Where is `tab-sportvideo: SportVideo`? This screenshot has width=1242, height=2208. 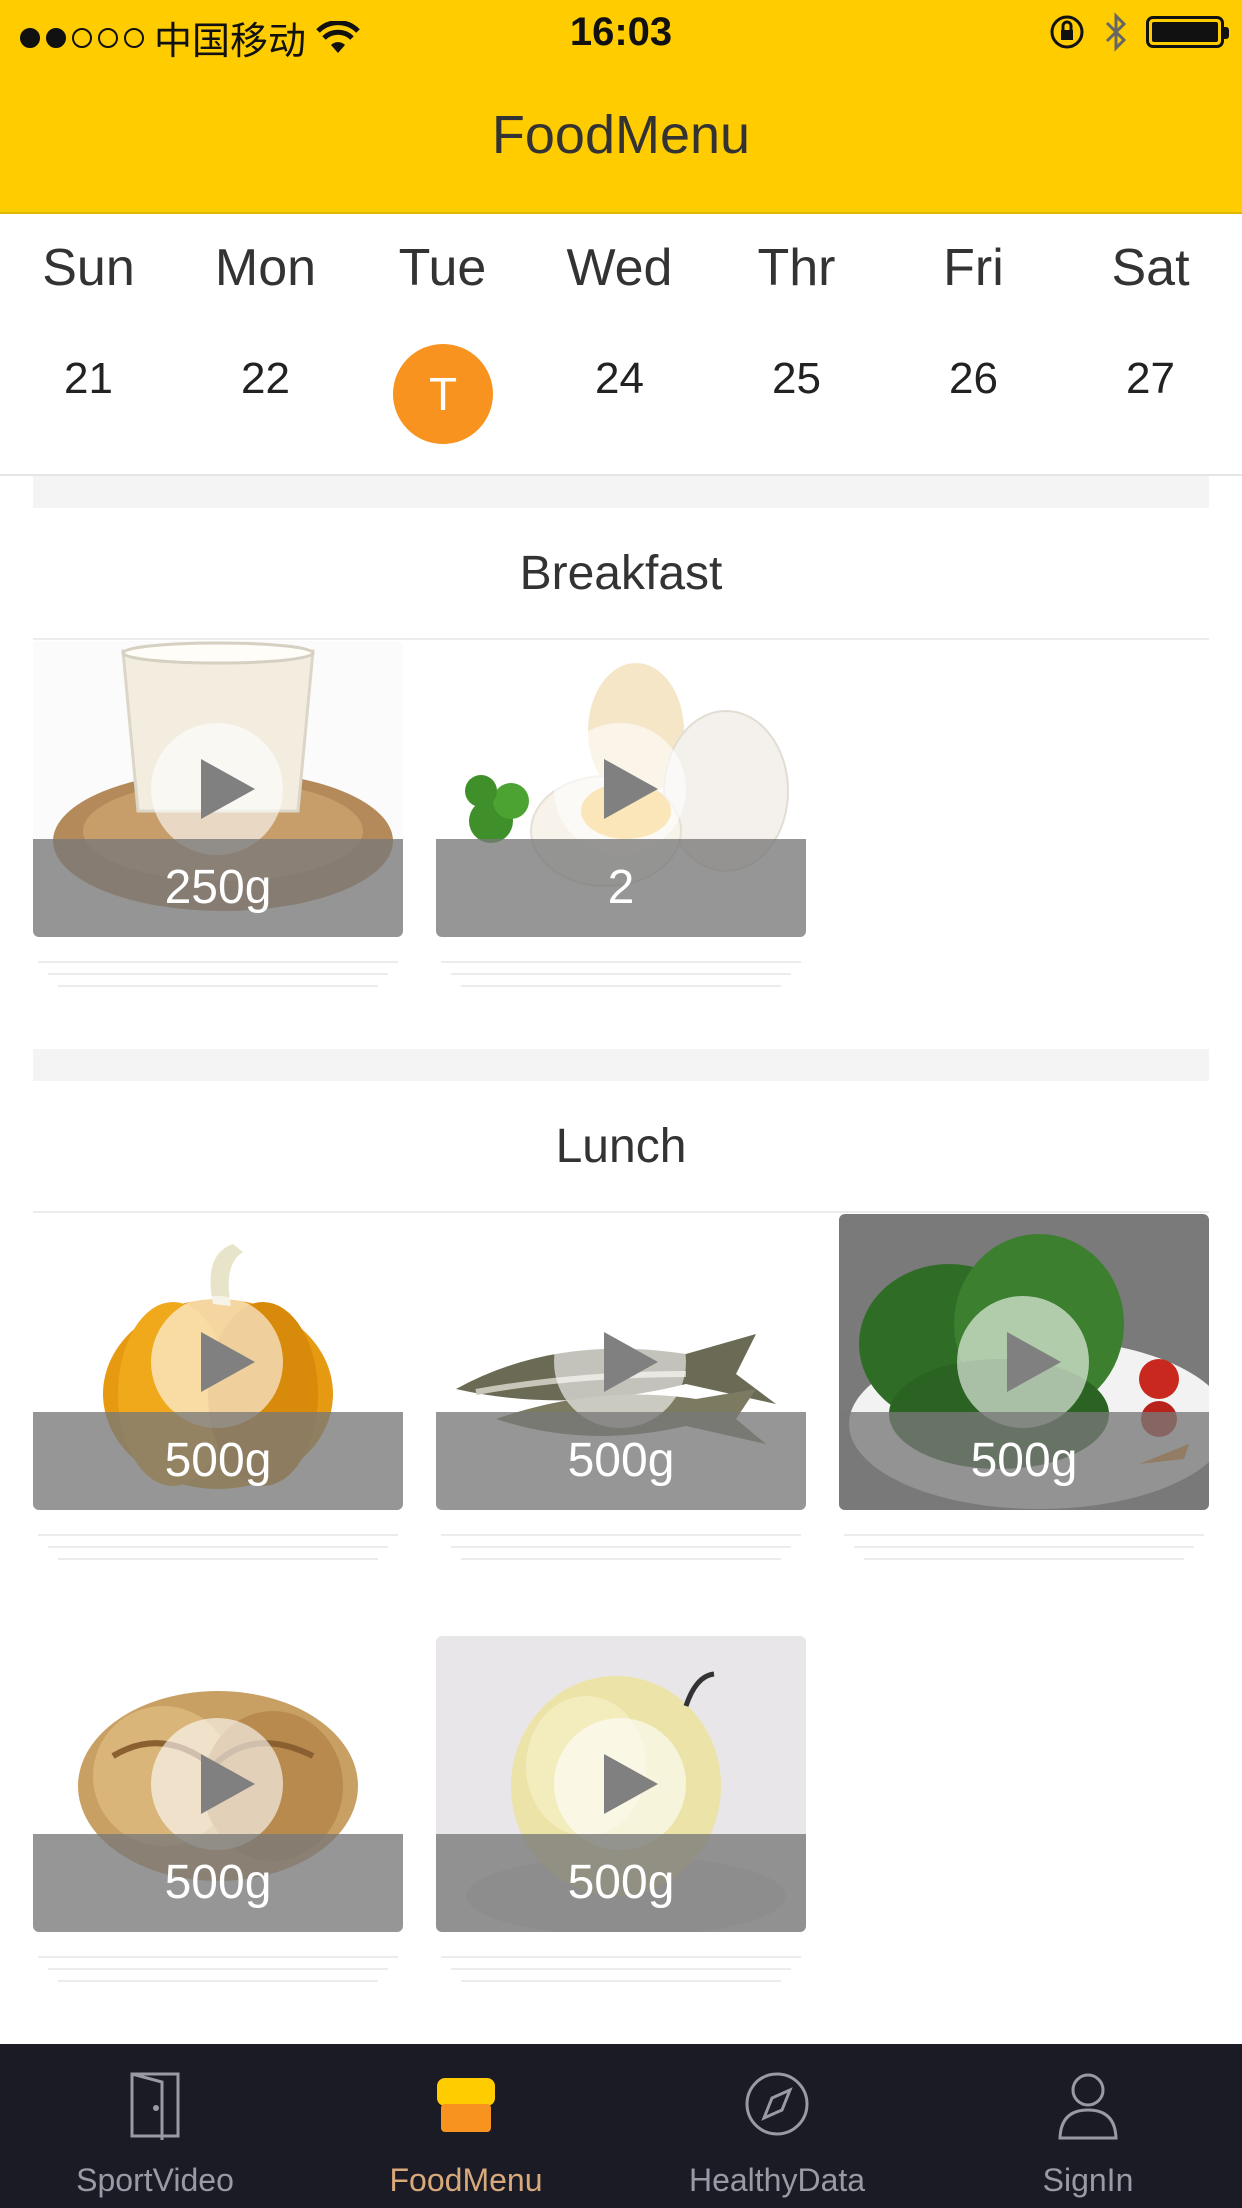
tab-sportvideo: SportVideo is located at coordinates (155, 2126).